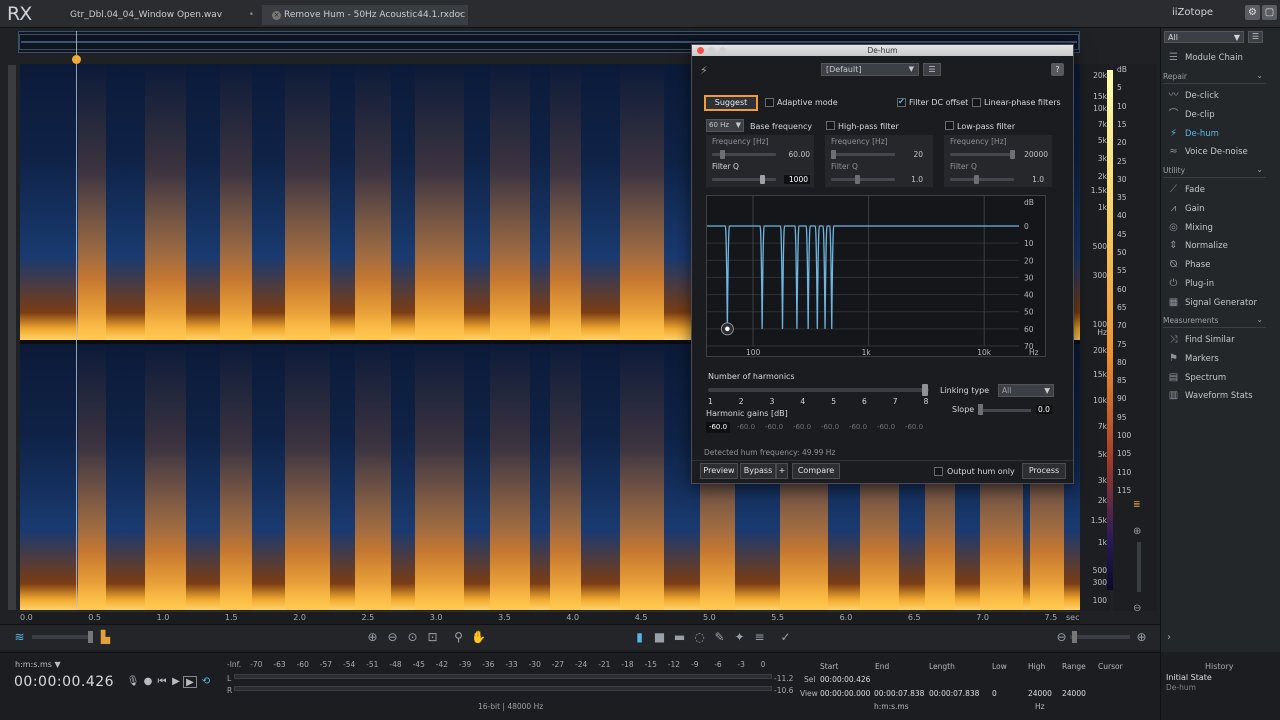 This screenshot has height=720, width=1280. I want to click on playhead-marker, so click(76, 59).